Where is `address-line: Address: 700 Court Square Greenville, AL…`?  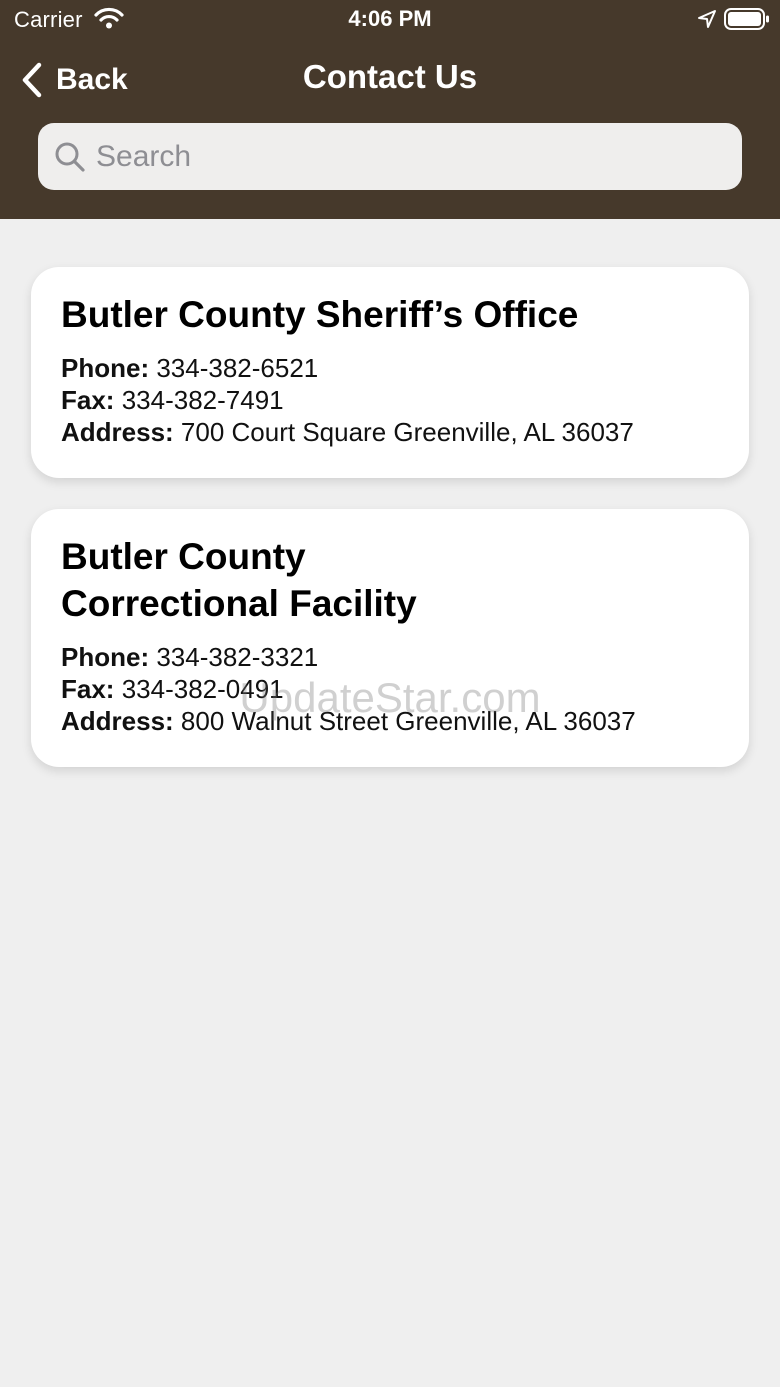
address-line: Address: 700 Court Square Greenville, AL… is located at coordinates (390, 432).